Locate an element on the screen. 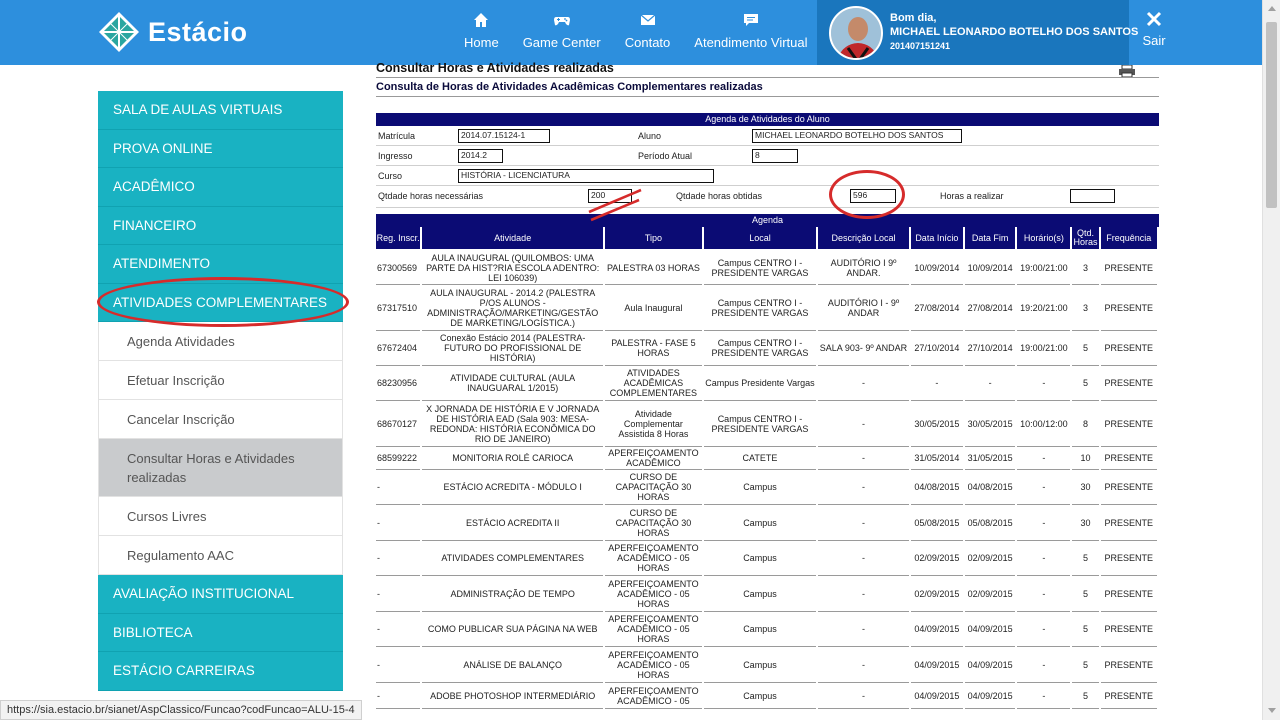 This screenshot has width=1280, height=720. sidebar-item-atendimento: ATENDIMENTO is located at coordinates (220, 264).